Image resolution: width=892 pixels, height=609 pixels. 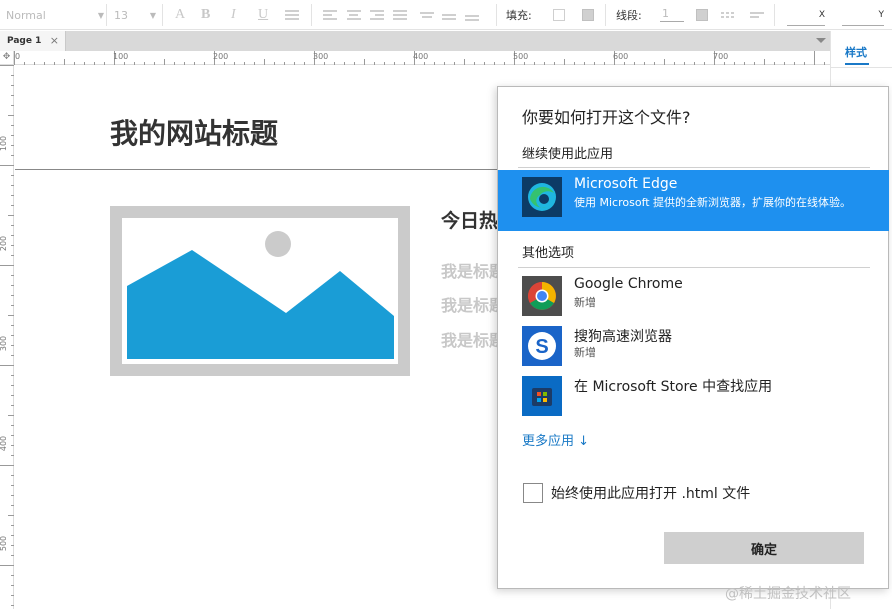 What do you see at coordinates (415, 41) in the screenshot?
I see `page-tab-bar: Page 1 ×` at bounding box center [415, 41].